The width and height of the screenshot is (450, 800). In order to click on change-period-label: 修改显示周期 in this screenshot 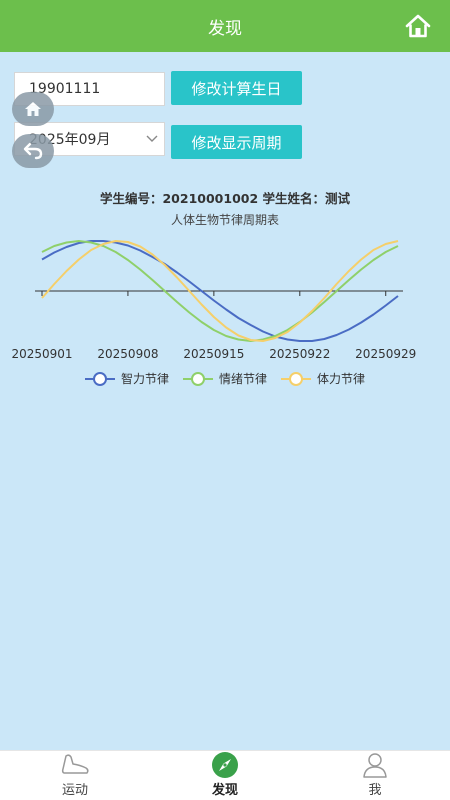, I will do `click(236, 142)`.